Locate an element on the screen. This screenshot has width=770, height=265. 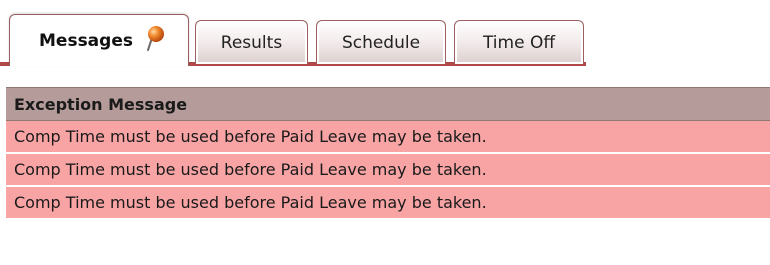
tab-schedule: Schedule is located at coordinates (381, 42).